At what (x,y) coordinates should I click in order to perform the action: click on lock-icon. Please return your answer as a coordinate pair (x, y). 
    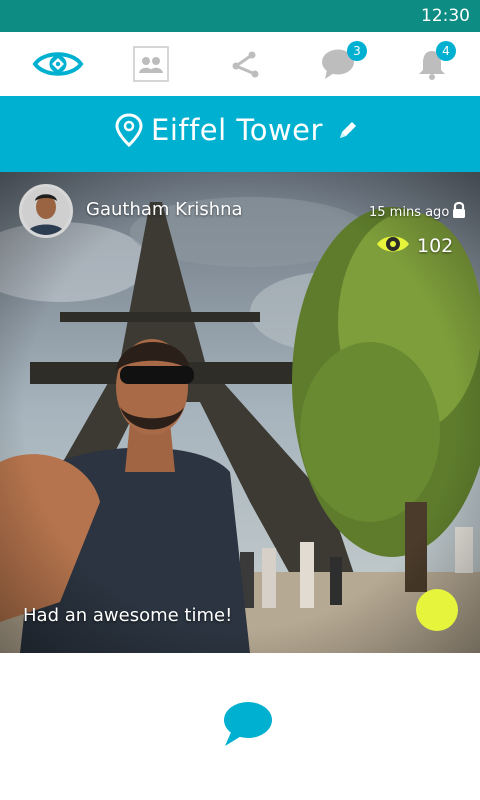
    Looking at the image, I should click on (459, 209).